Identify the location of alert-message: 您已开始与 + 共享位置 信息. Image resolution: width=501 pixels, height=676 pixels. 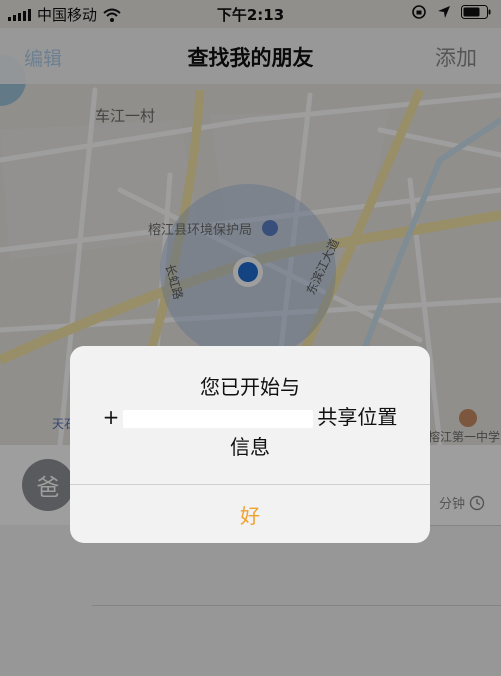
(250, 417).